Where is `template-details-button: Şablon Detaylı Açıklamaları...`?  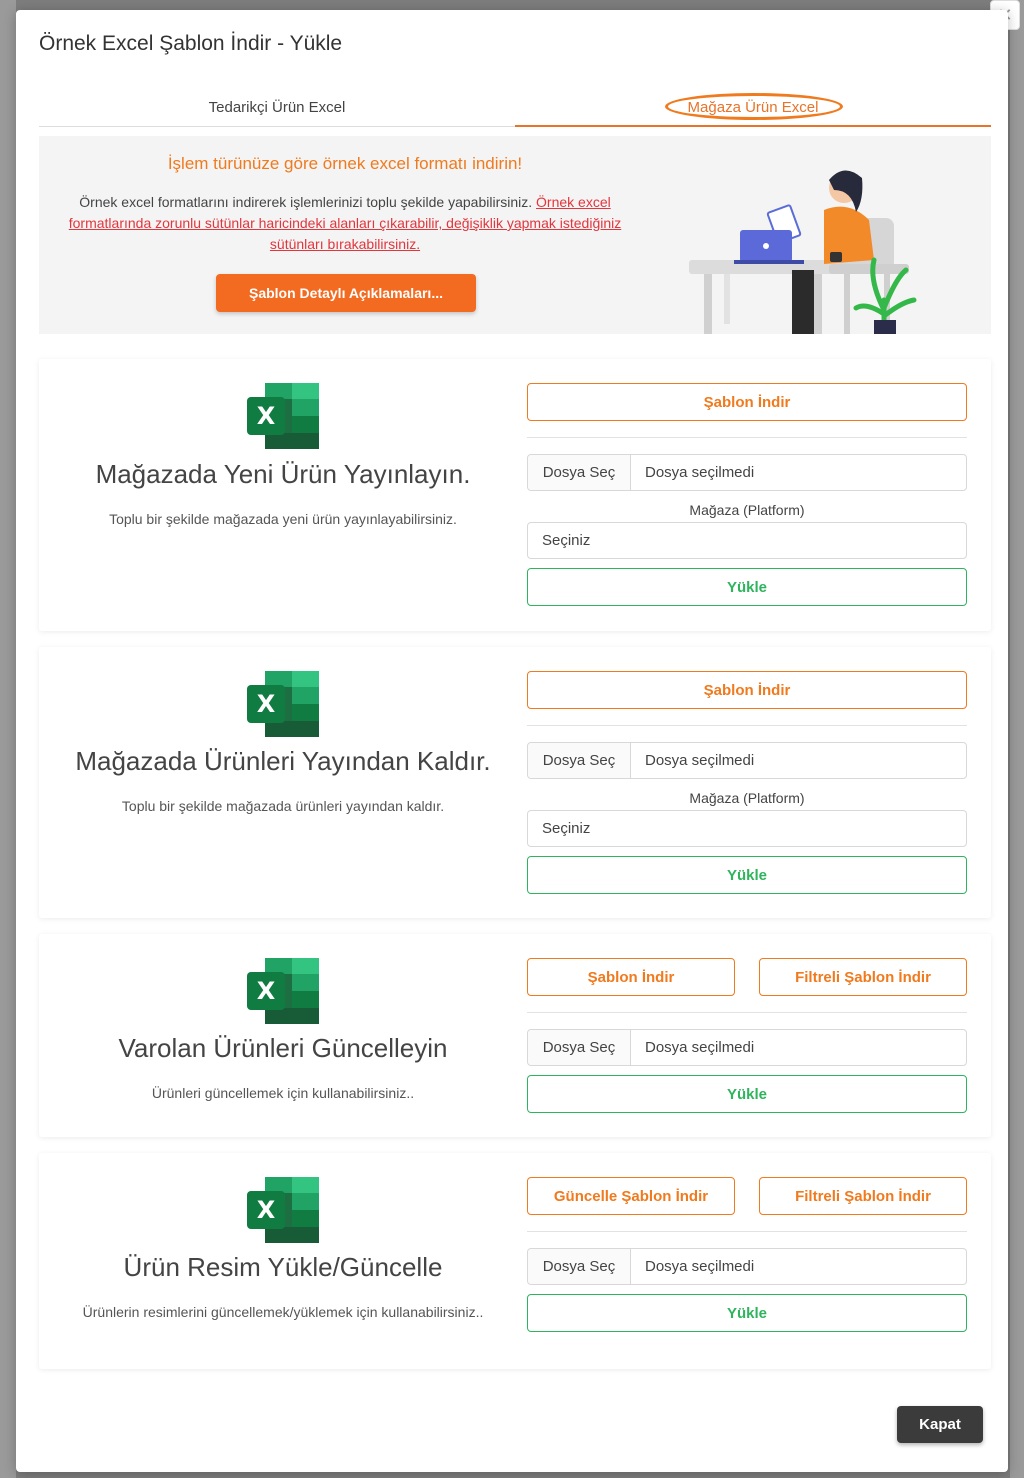
template-details-button: Şablon Detaylı Açıklamaları... is located at coordinates (346, 293).